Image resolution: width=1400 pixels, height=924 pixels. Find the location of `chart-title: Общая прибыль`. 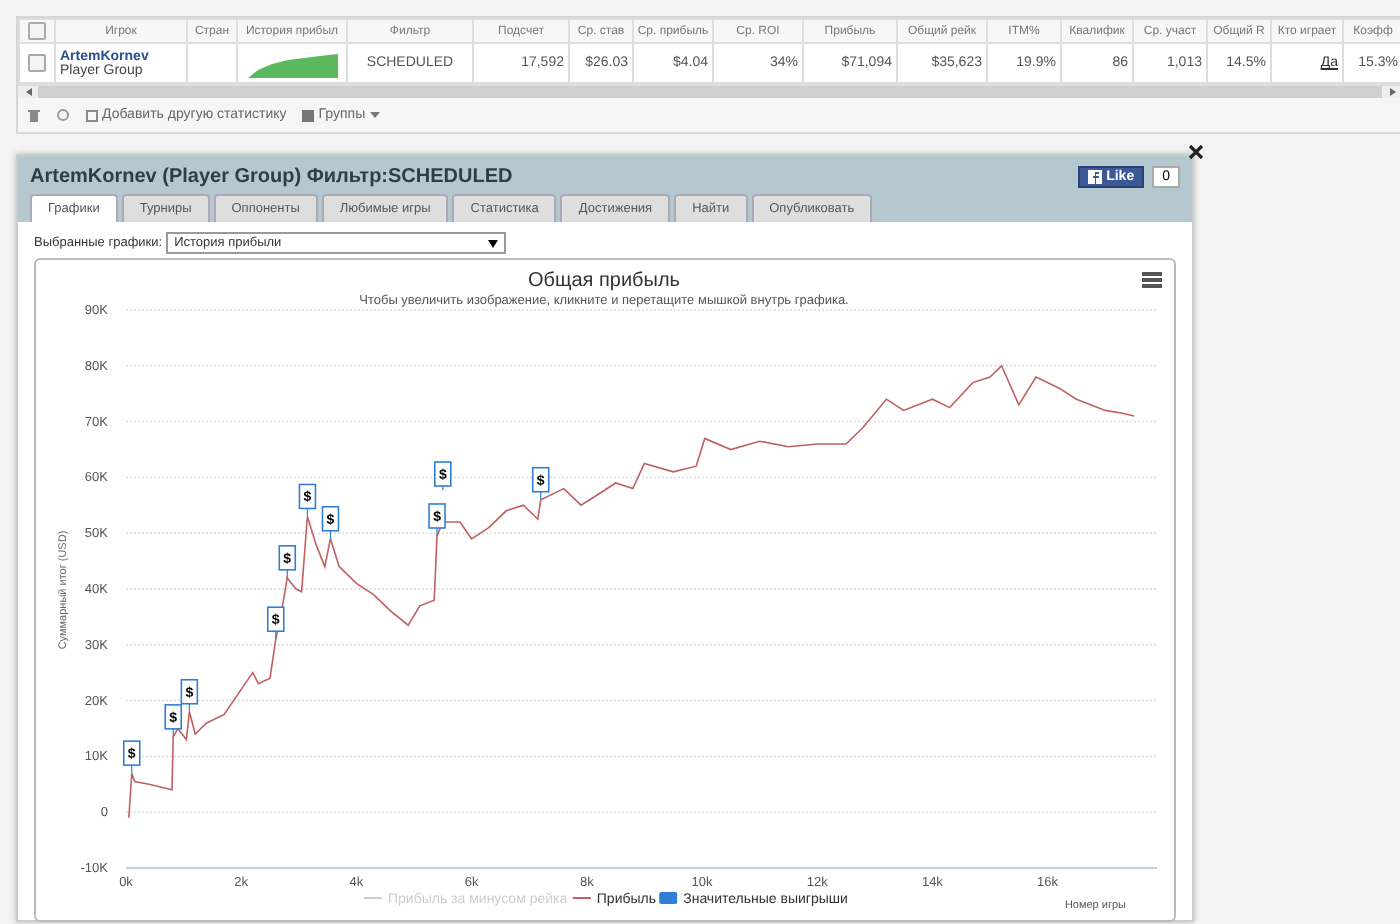

chart-title: Общая прибыль is located at coordinates (604, 281).